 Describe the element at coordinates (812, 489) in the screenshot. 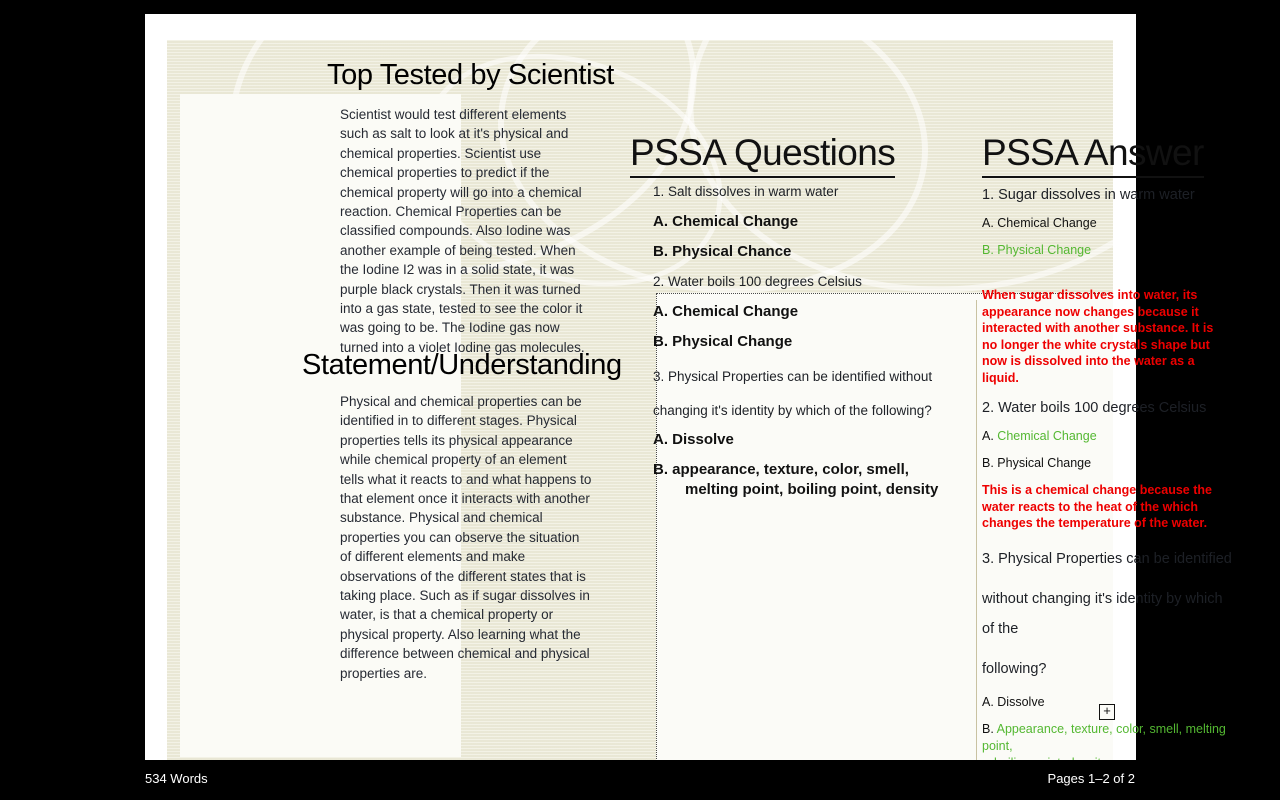

I see `question-3-option-b-line-2: melting point, boiling point, density` at that location.